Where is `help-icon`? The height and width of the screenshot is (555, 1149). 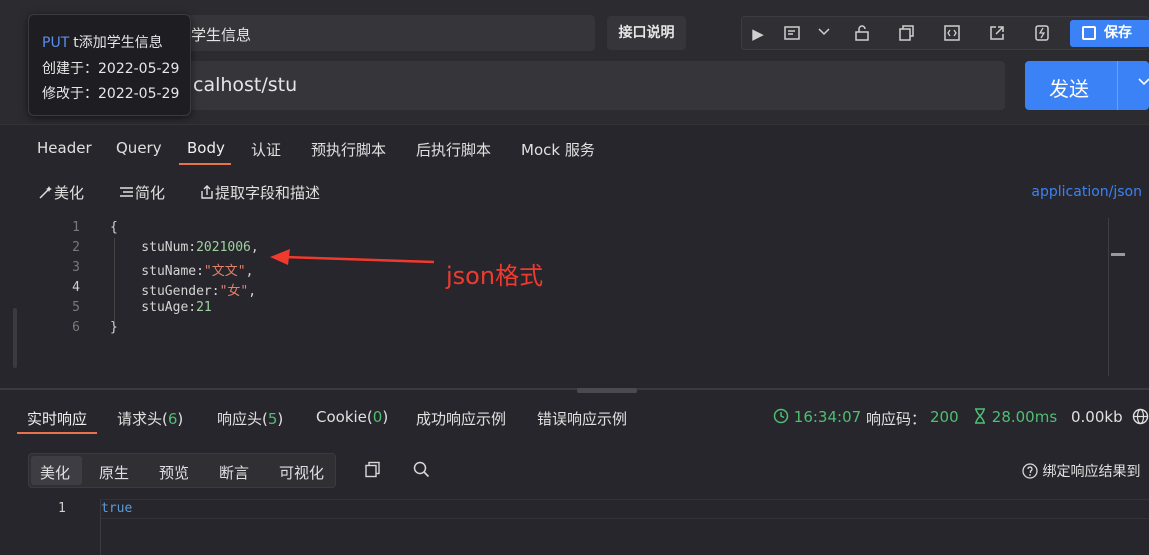 help-icon is located at coordinates (1030, 471).